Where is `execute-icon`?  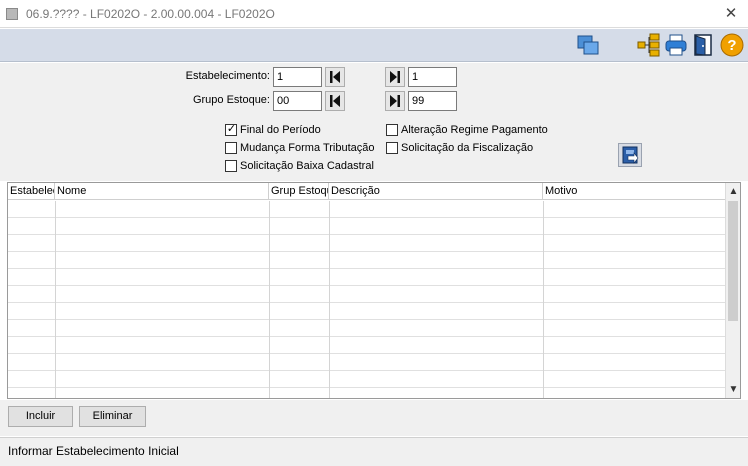 execute-icon is located at coordinates (630, 155).